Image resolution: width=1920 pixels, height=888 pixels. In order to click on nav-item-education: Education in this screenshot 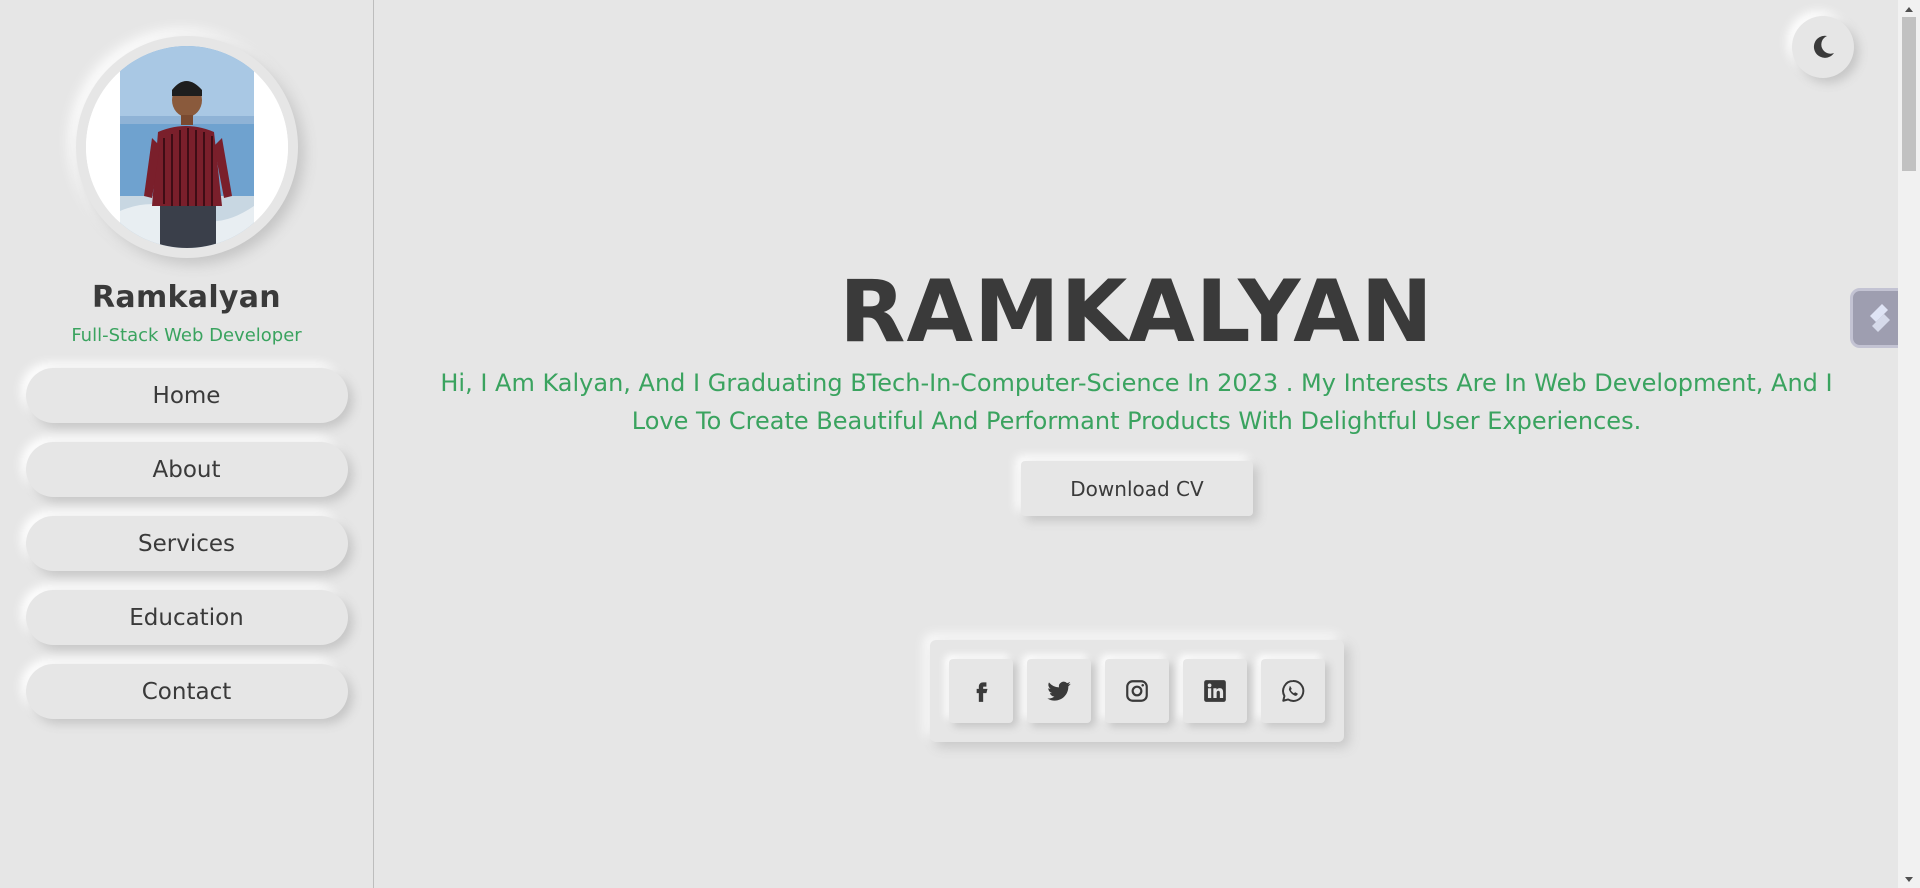, I will do `click(186, 617)`.